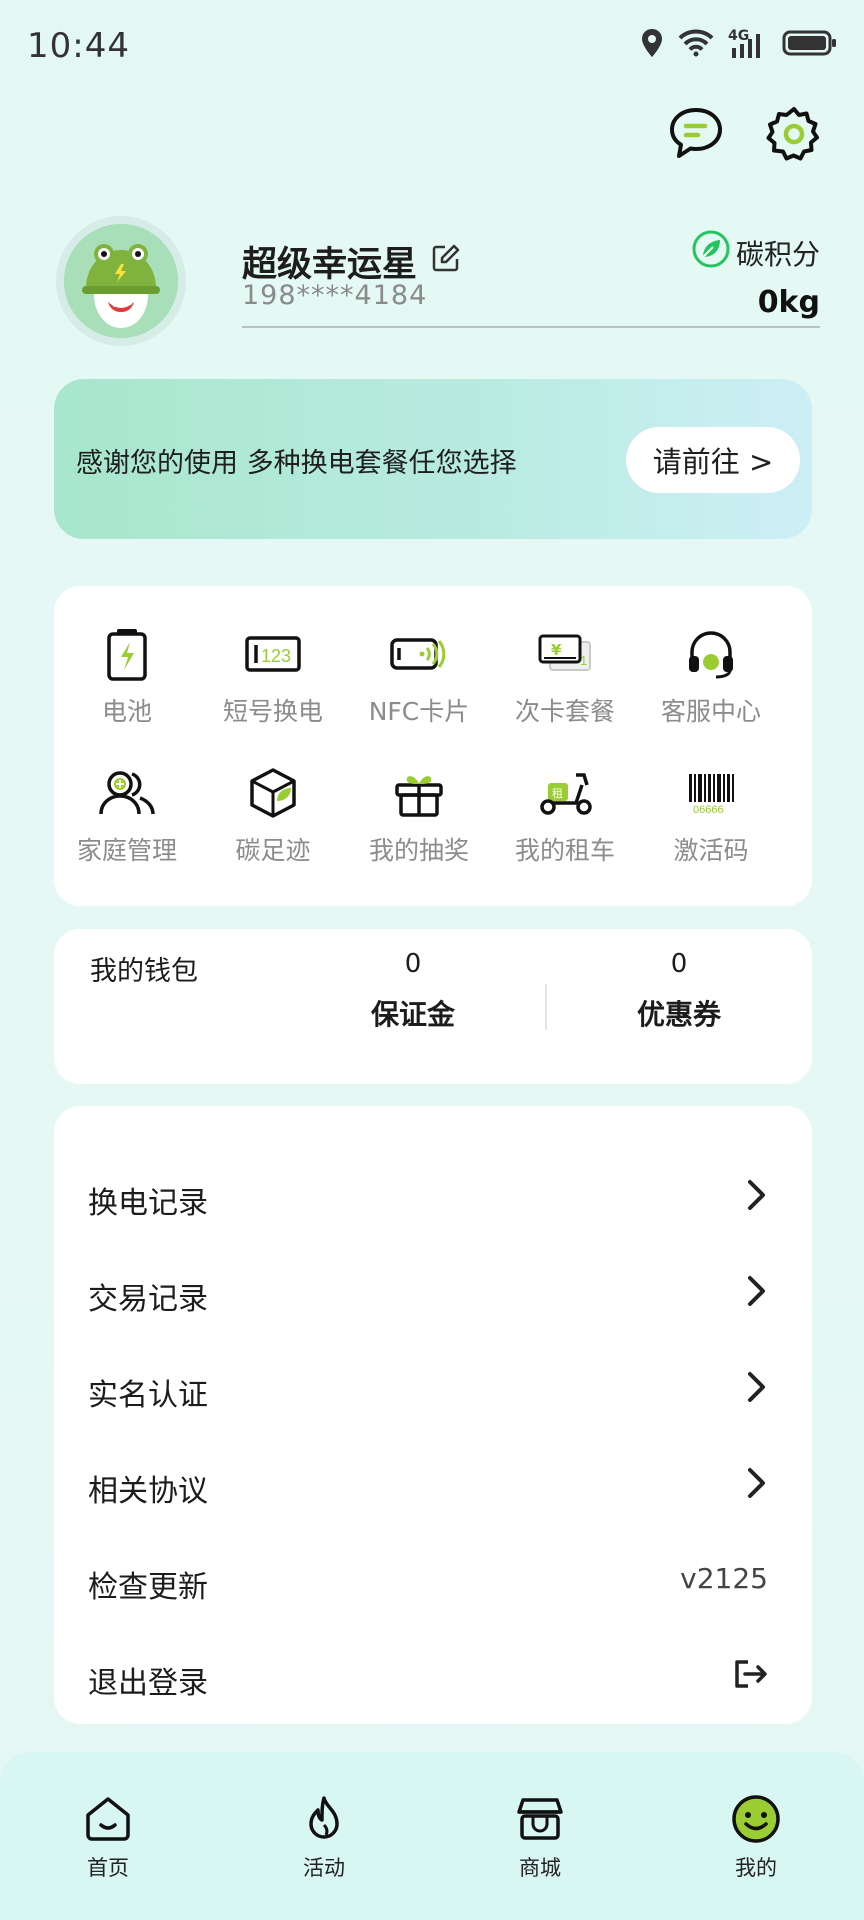 This screenshot has width=864, height=1920. Describe the element at coordinates (127, 654) in the screenshot. I see `battery-icon` at that location.